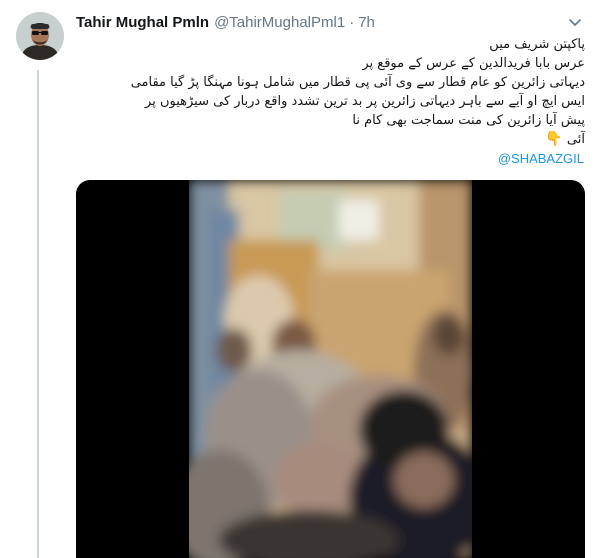 The height and width of the screenshot is (558, 598). What do you see at coordinates (554, 139) in the screenshot?
I see `pointing-down-icon: 👇` at bounding box center [554, 139].